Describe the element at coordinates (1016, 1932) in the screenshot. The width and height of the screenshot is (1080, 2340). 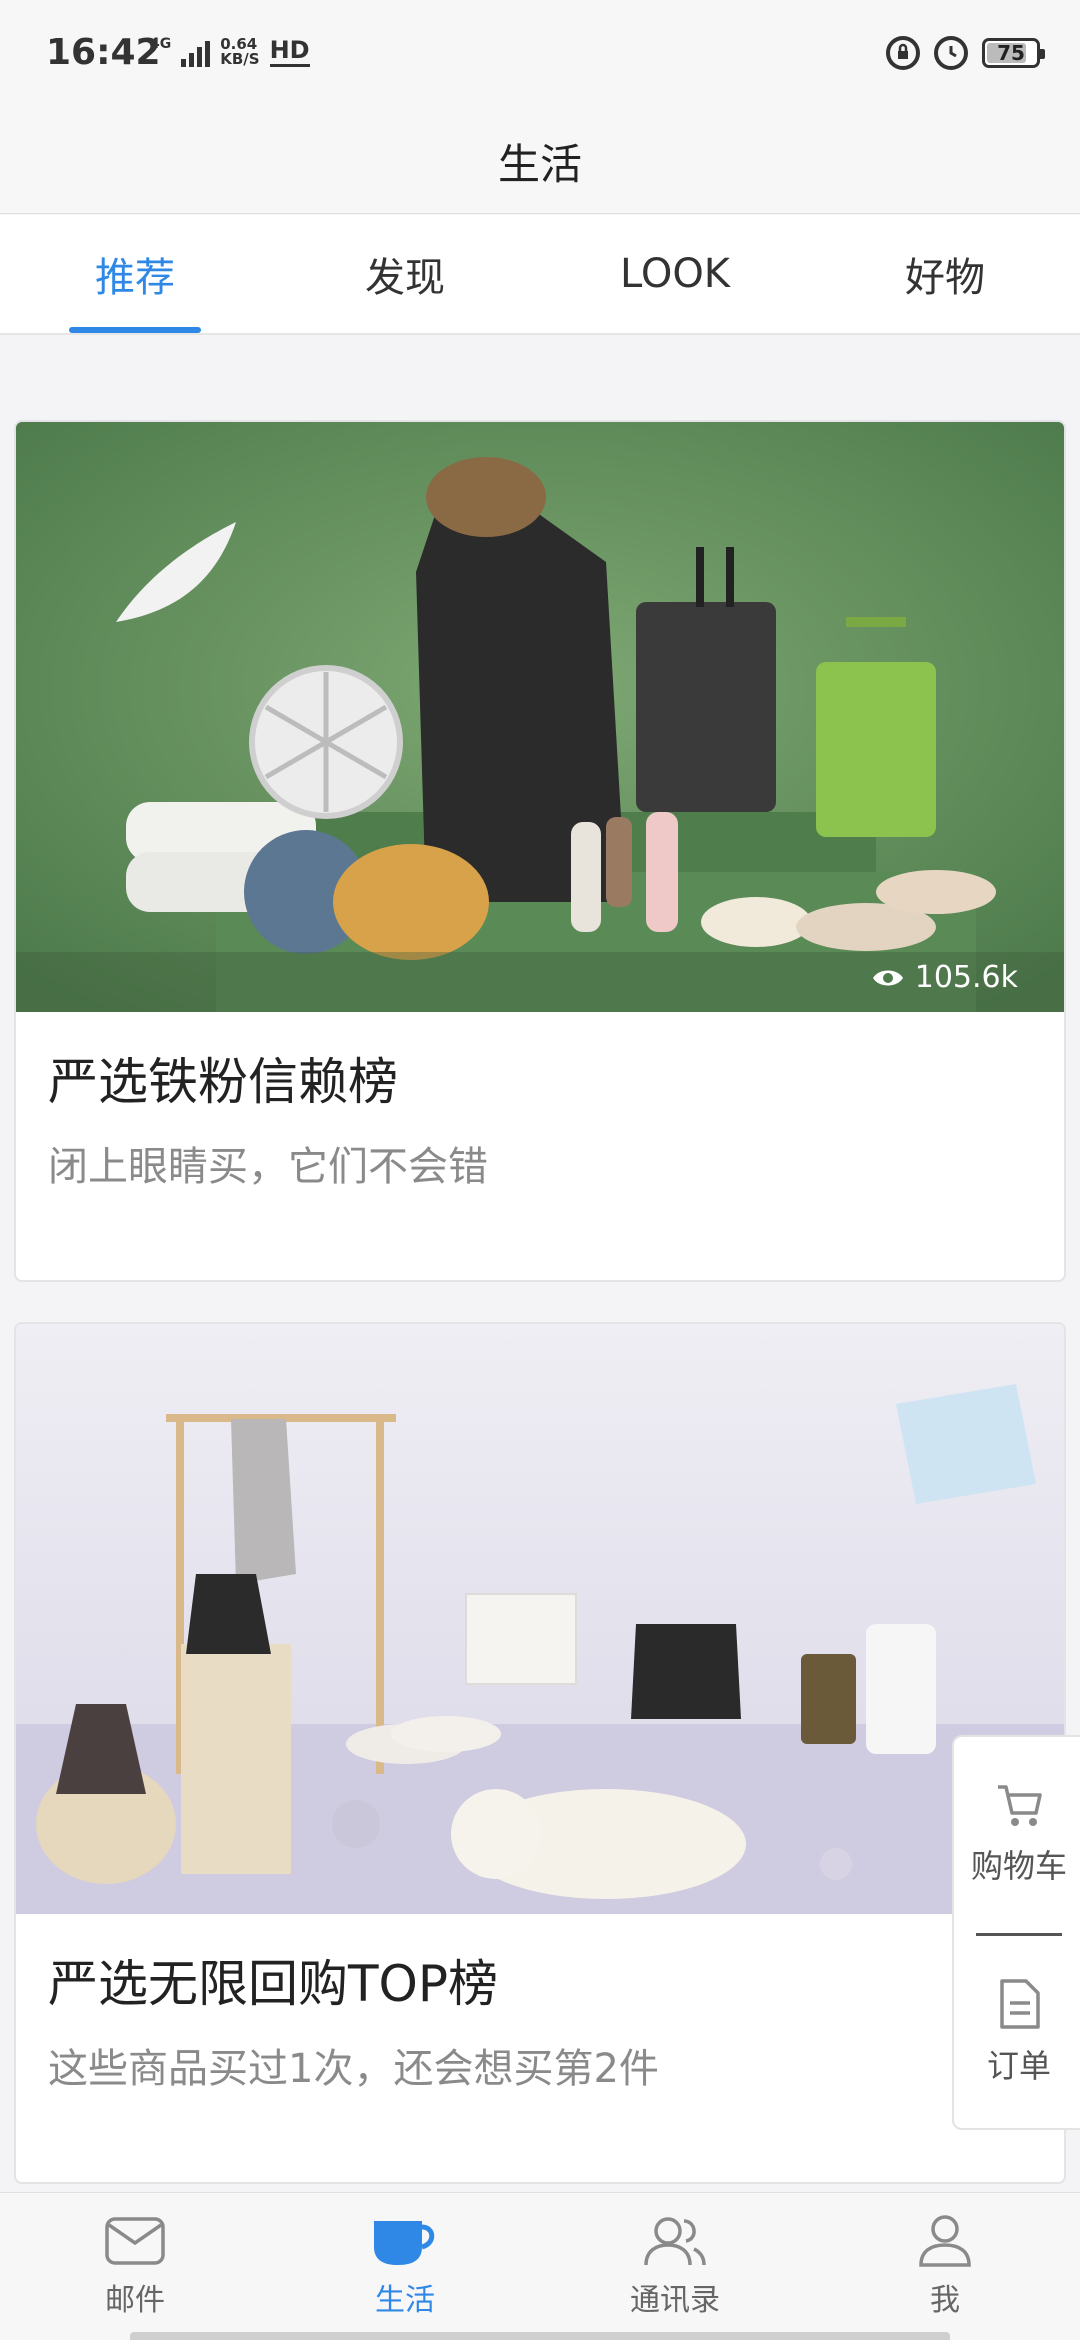
I see `floating-shortcut-panel: 购物车 订单` at that location.